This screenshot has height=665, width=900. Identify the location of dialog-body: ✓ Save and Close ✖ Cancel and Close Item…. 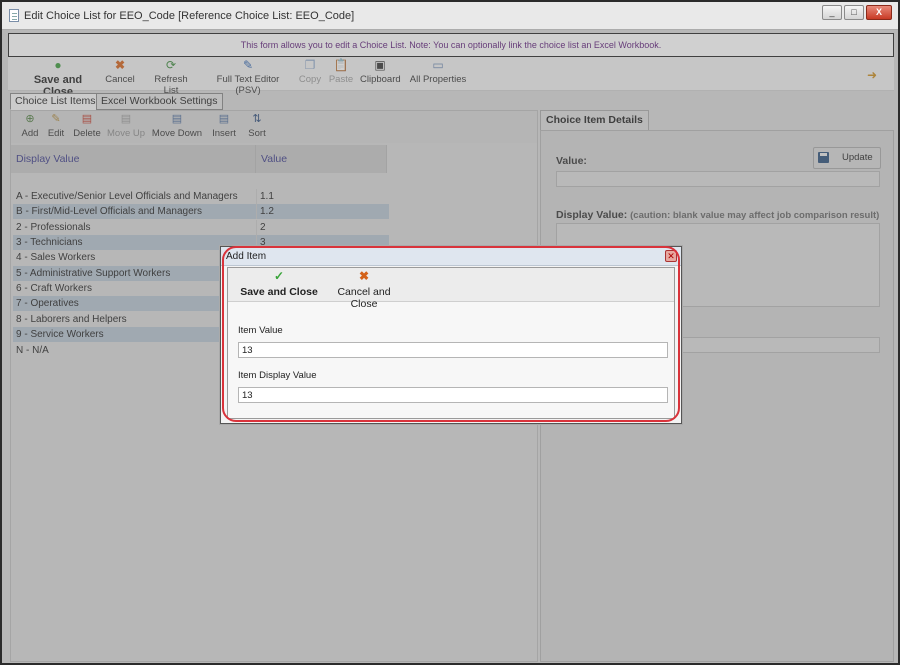
(451, 343).